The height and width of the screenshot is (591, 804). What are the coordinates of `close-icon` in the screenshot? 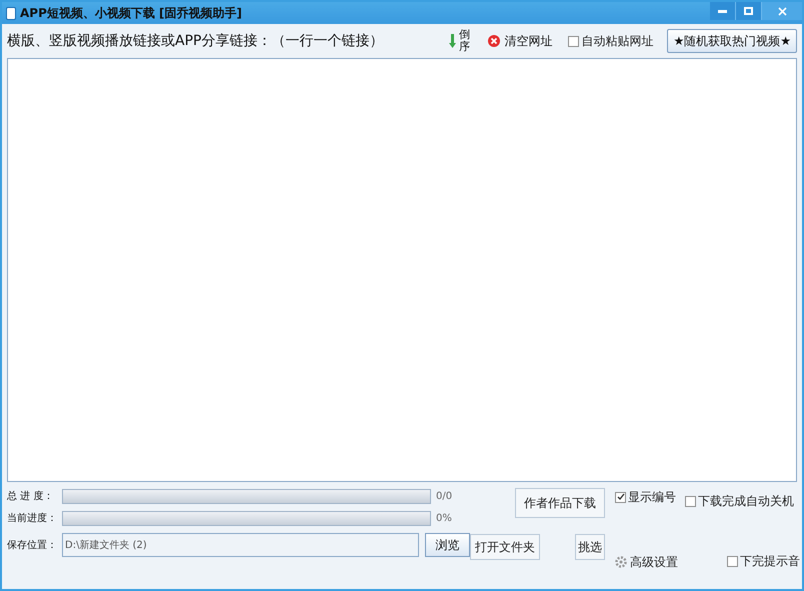 It's located at (782, 11).